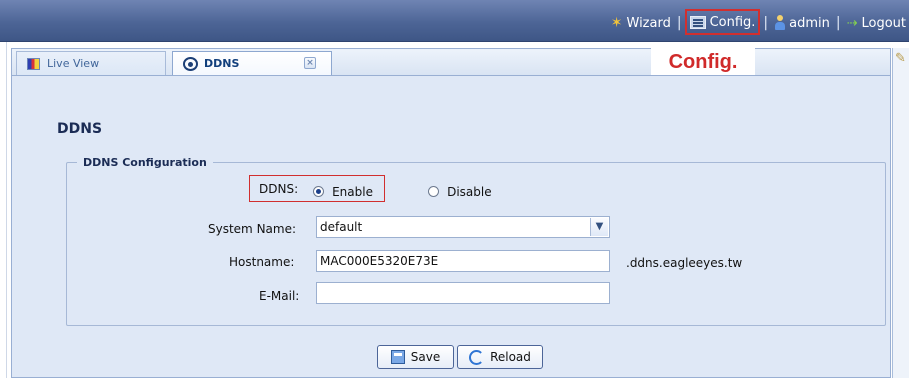  I want to click on save-button: Save, so click(415, 357).